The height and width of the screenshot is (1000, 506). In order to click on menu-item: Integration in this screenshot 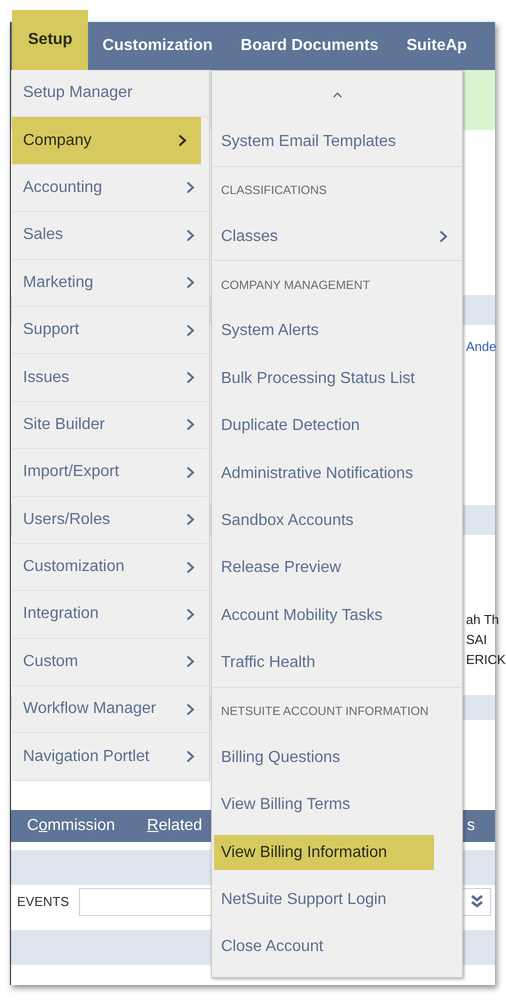, I will do `click(110, 615)`.